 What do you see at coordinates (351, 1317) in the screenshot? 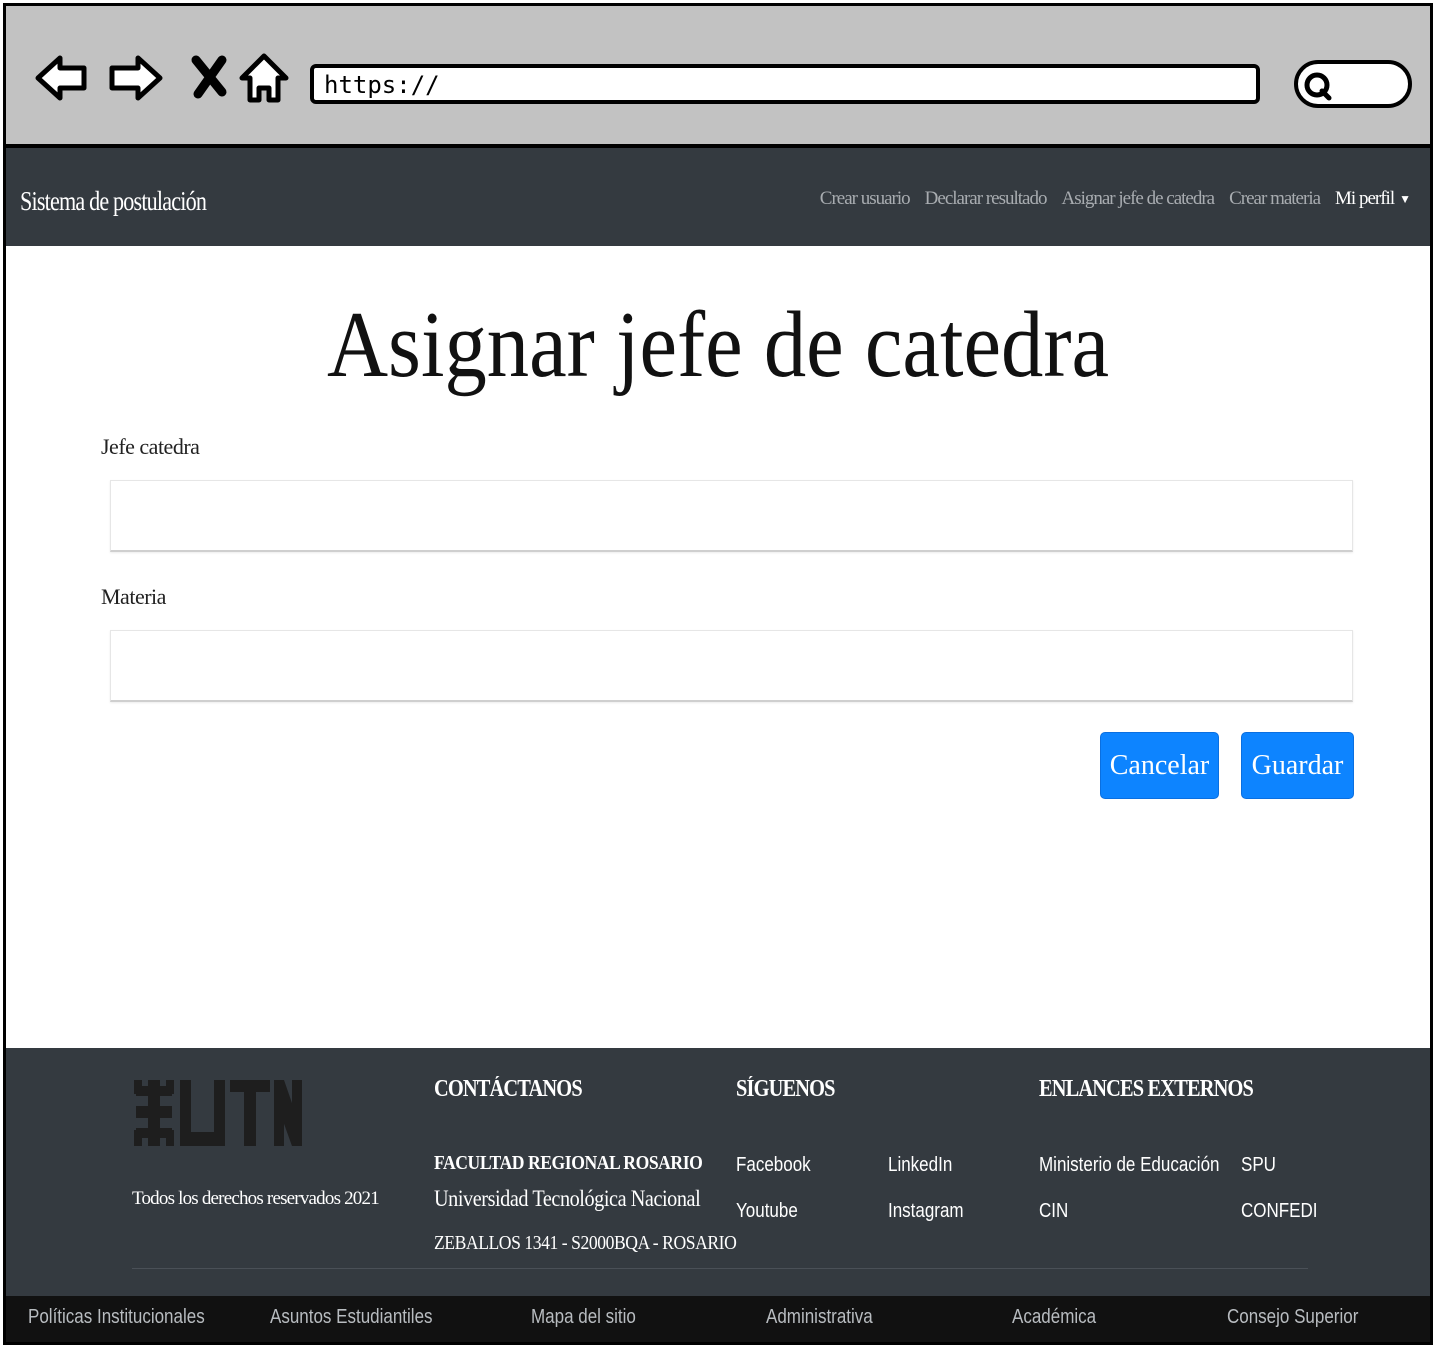
I see `bottom-link-asuntos: Asuntos Estudiantiles` at bounding box center [351, 1317].